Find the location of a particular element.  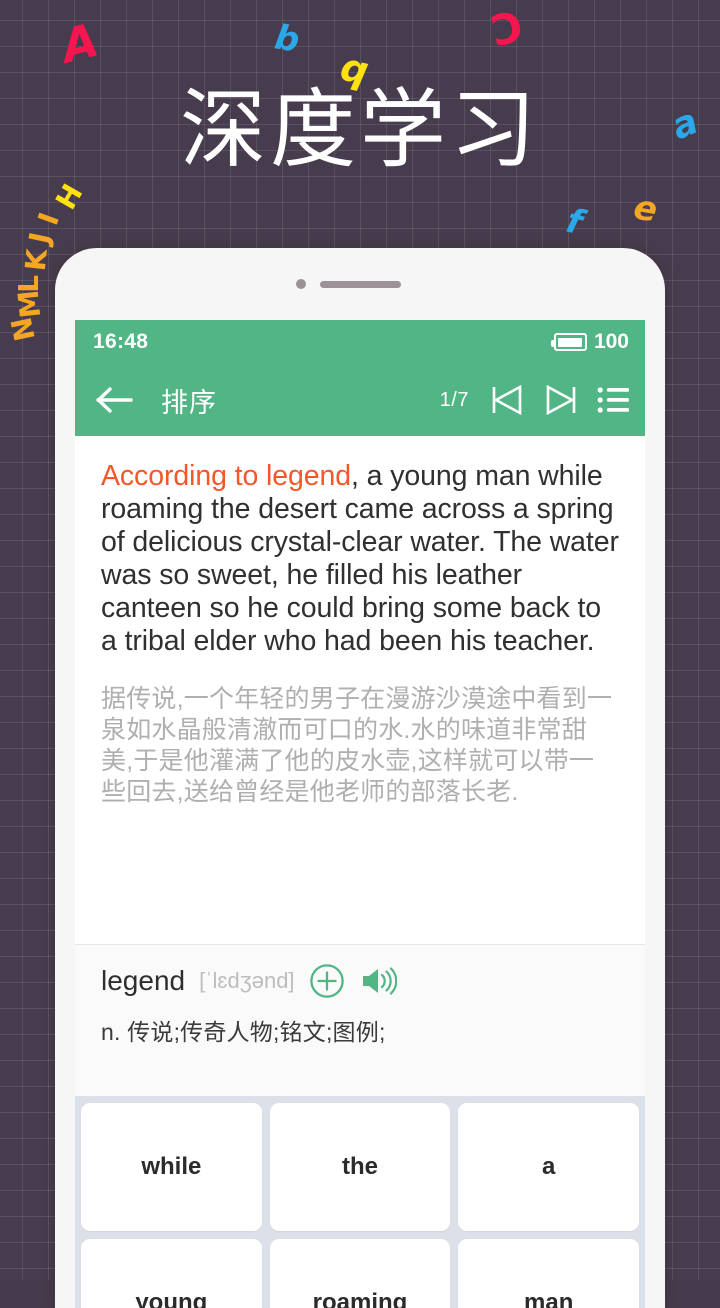

promo-headline: 深度学习 is located at coordinates (360, 130).